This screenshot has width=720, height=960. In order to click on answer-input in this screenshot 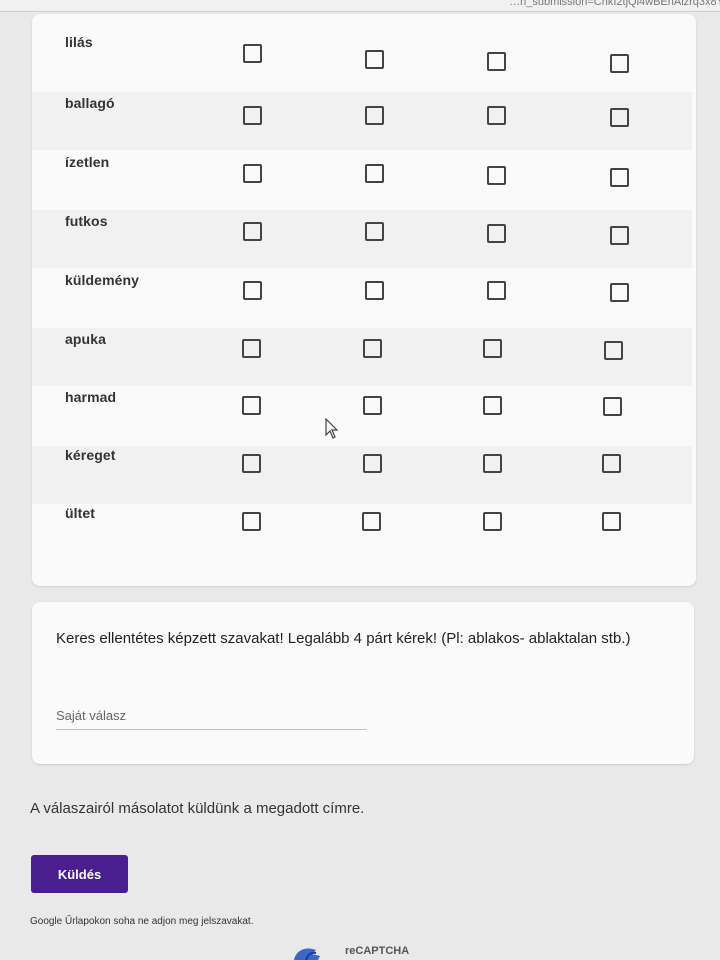, I will do `click(211, 718)`.